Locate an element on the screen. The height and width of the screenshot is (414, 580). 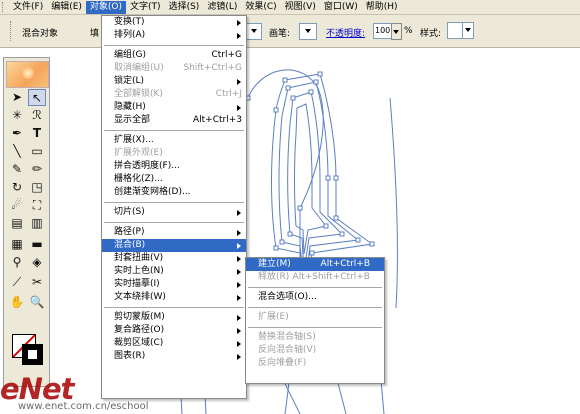
paintbrush-icon: ✎ is located at coordinates (17, 169).